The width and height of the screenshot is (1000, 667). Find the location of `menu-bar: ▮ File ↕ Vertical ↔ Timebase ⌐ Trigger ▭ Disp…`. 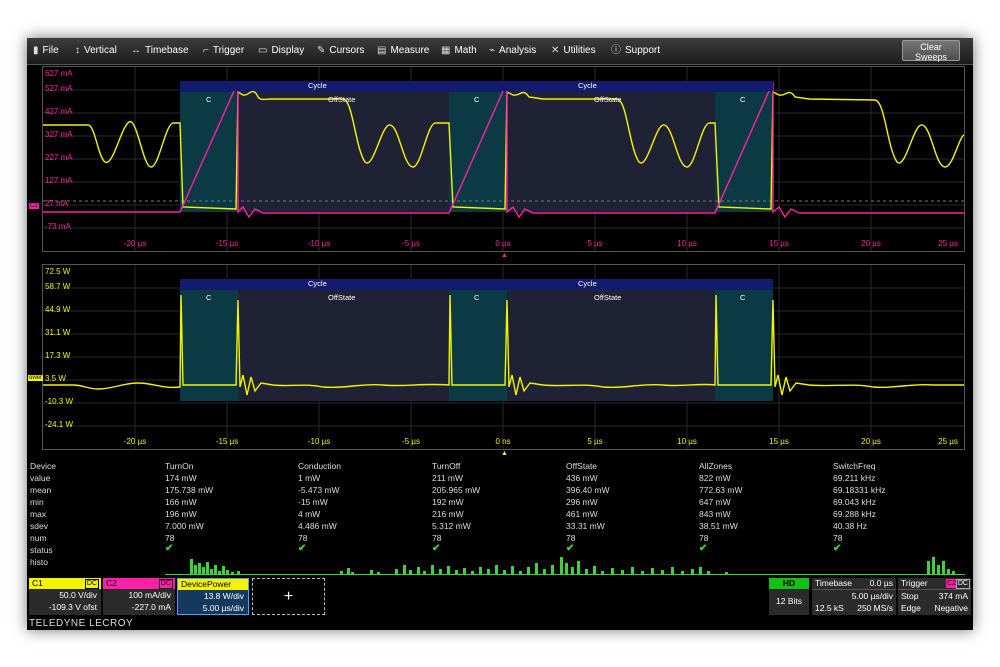

menu-bar: ▮ File ↕ Vertical ↔ Timebase ⌐ Trigger ▭ Disp… is located at coordinates (500, 51).